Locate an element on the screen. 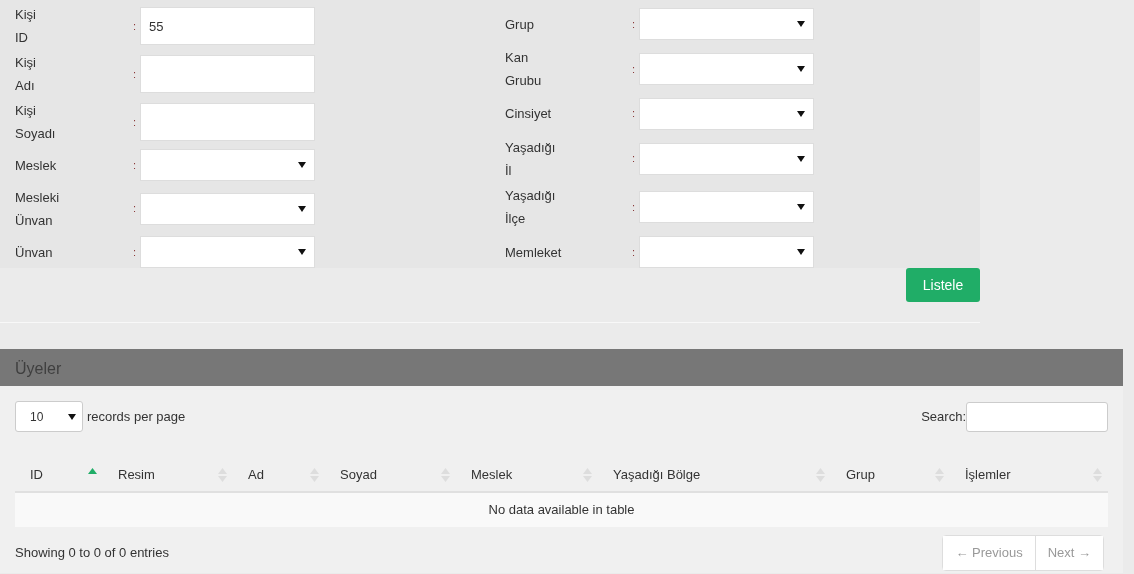 This screenshot has height=574, width=1134. column-header: Grup is located at coordinates (860, 474).